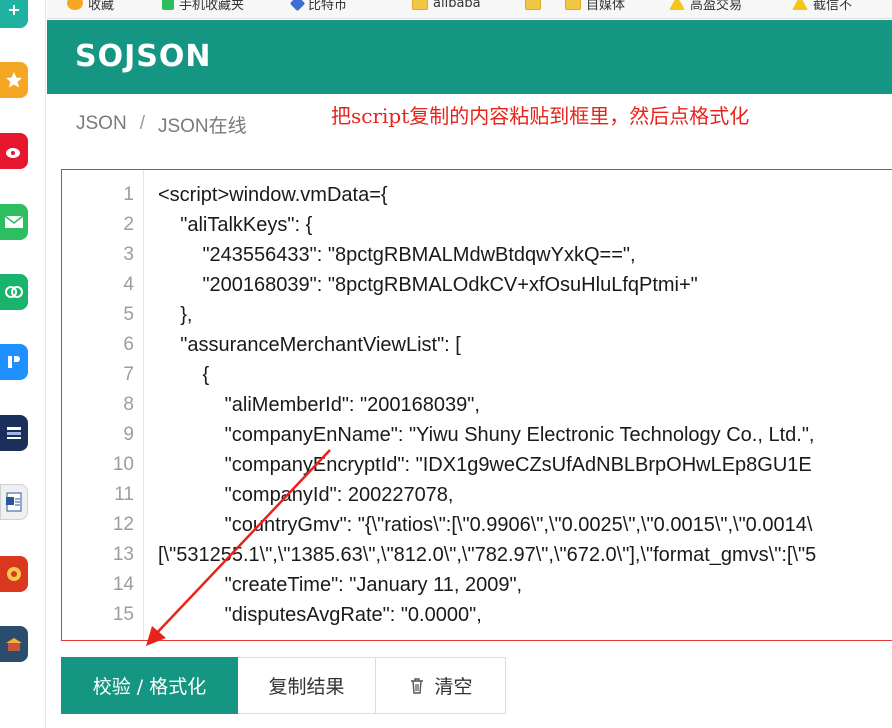  What do you see at coordinates (123, 524) in the screenshot?
I see `line-number: 12` at bounding box center [123, 524].